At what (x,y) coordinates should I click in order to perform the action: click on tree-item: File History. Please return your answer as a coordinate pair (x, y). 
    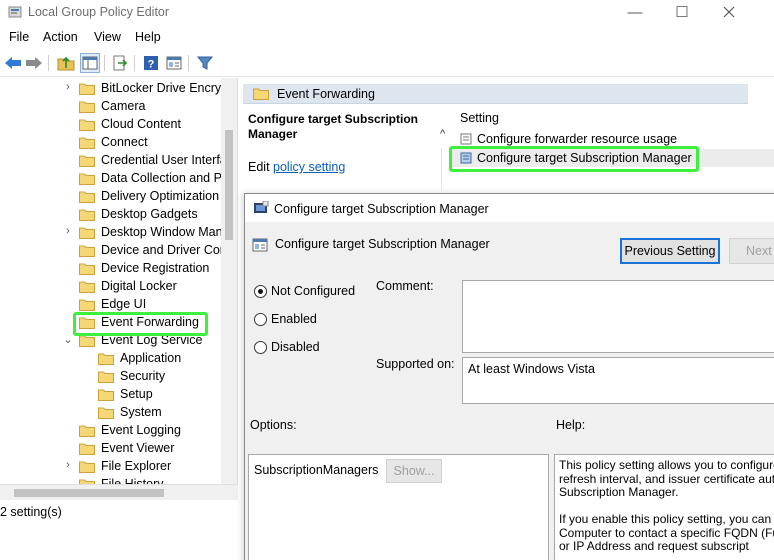
    Looking at the image, I should click on (118, 480).